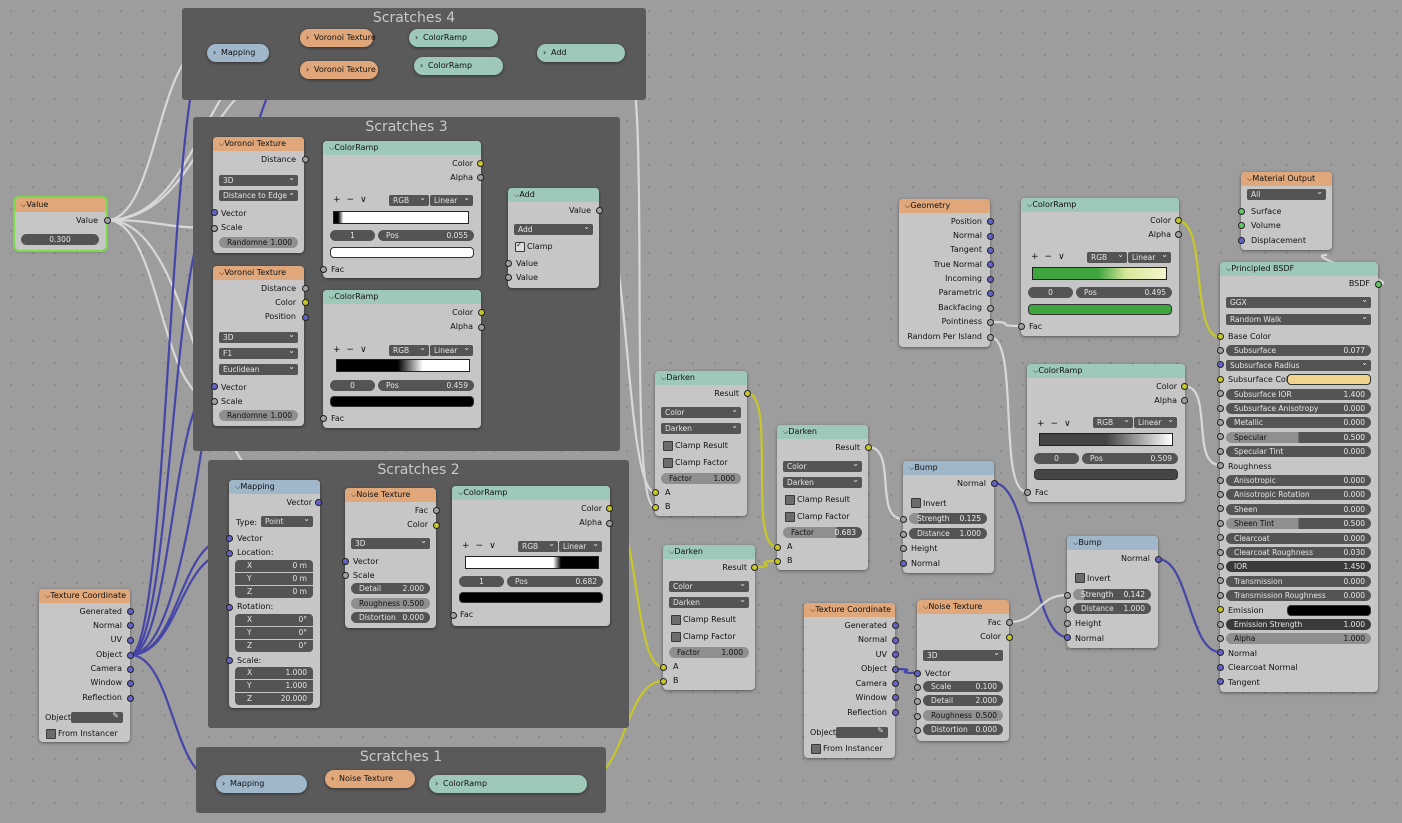 This screenshot has height=823, width=1402. What do you see at coordinates (822, 532) in the screenshot?
I see `factor-field: Factor 0.683` at bounding box center [822, 532].